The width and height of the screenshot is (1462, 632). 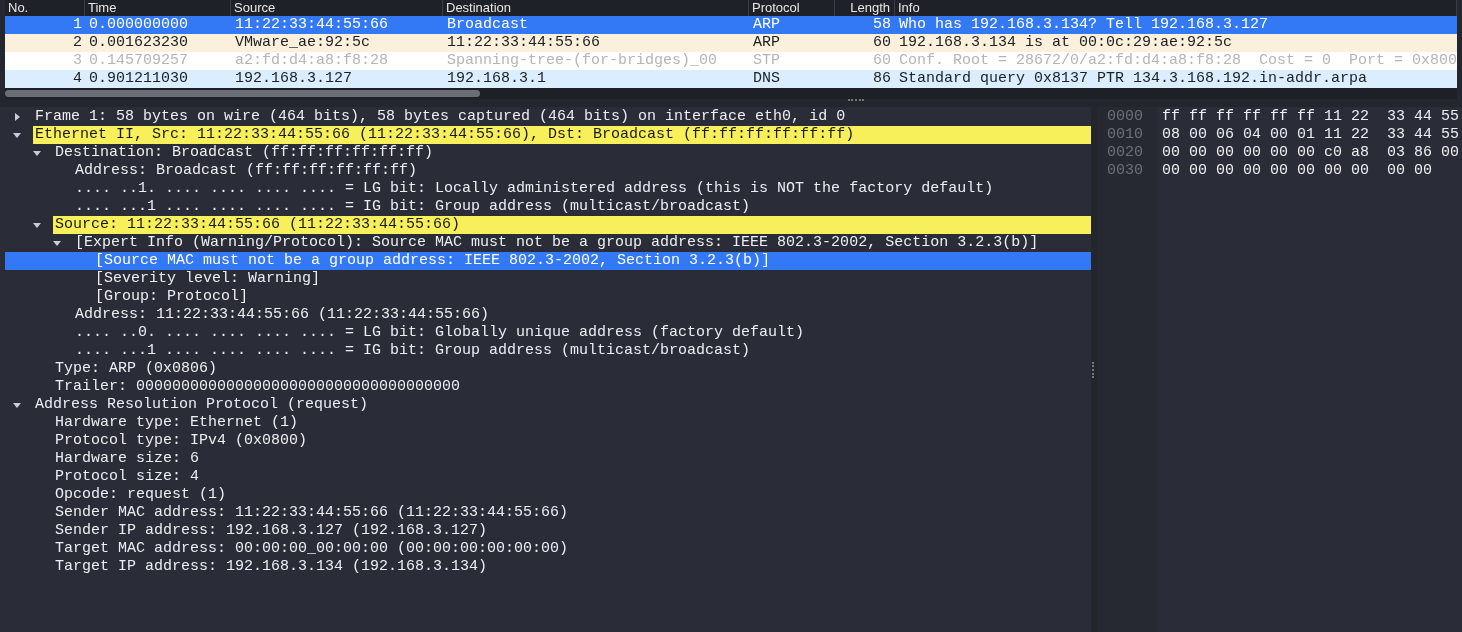 I want to click on table-cell-text: 58, so click(x=882, y=25).